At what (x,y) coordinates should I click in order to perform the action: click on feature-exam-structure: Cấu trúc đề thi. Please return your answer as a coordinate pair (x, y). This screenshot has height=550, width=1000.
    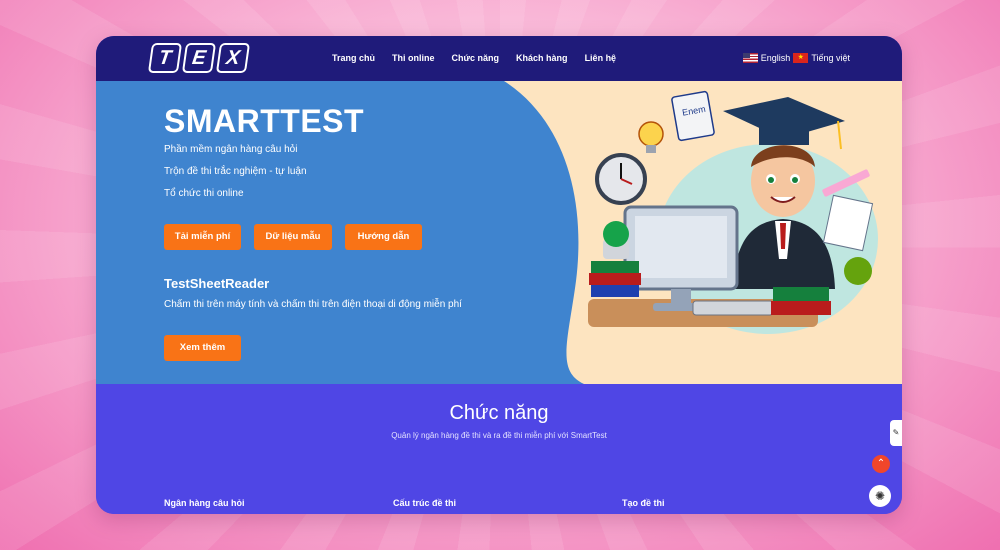
    Looking at the image, I should click on (424, 503).